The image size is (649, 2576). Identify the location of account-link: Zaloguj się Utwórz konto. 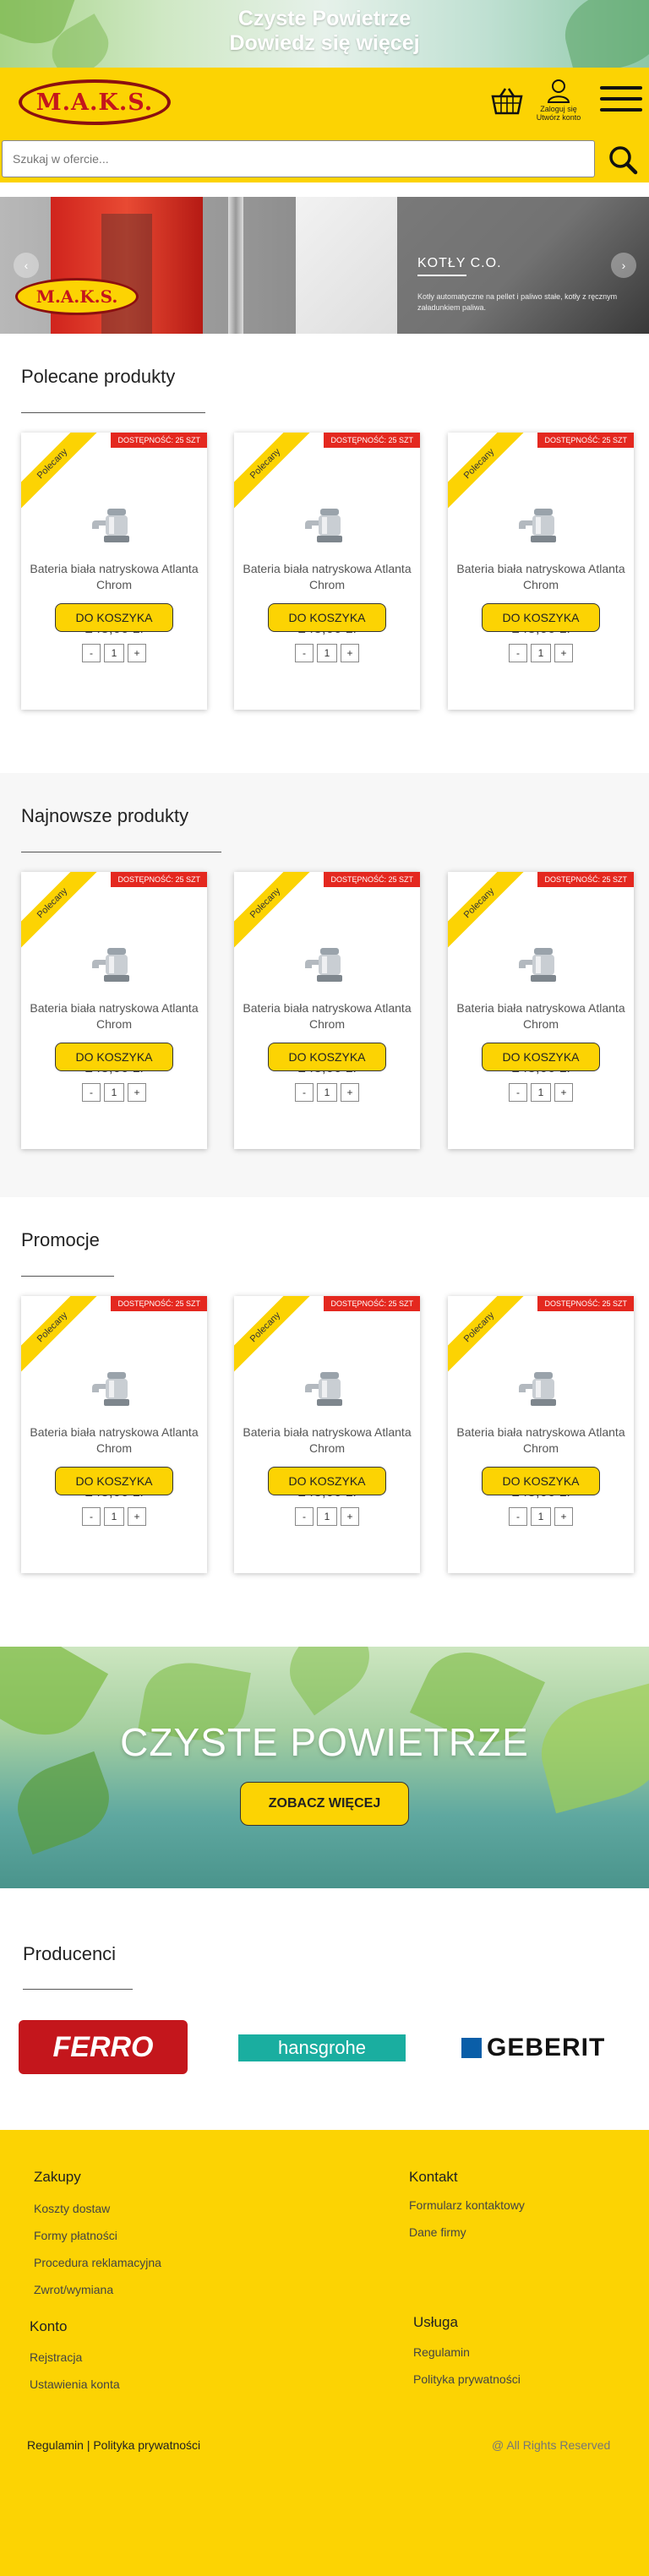
(558, 100).